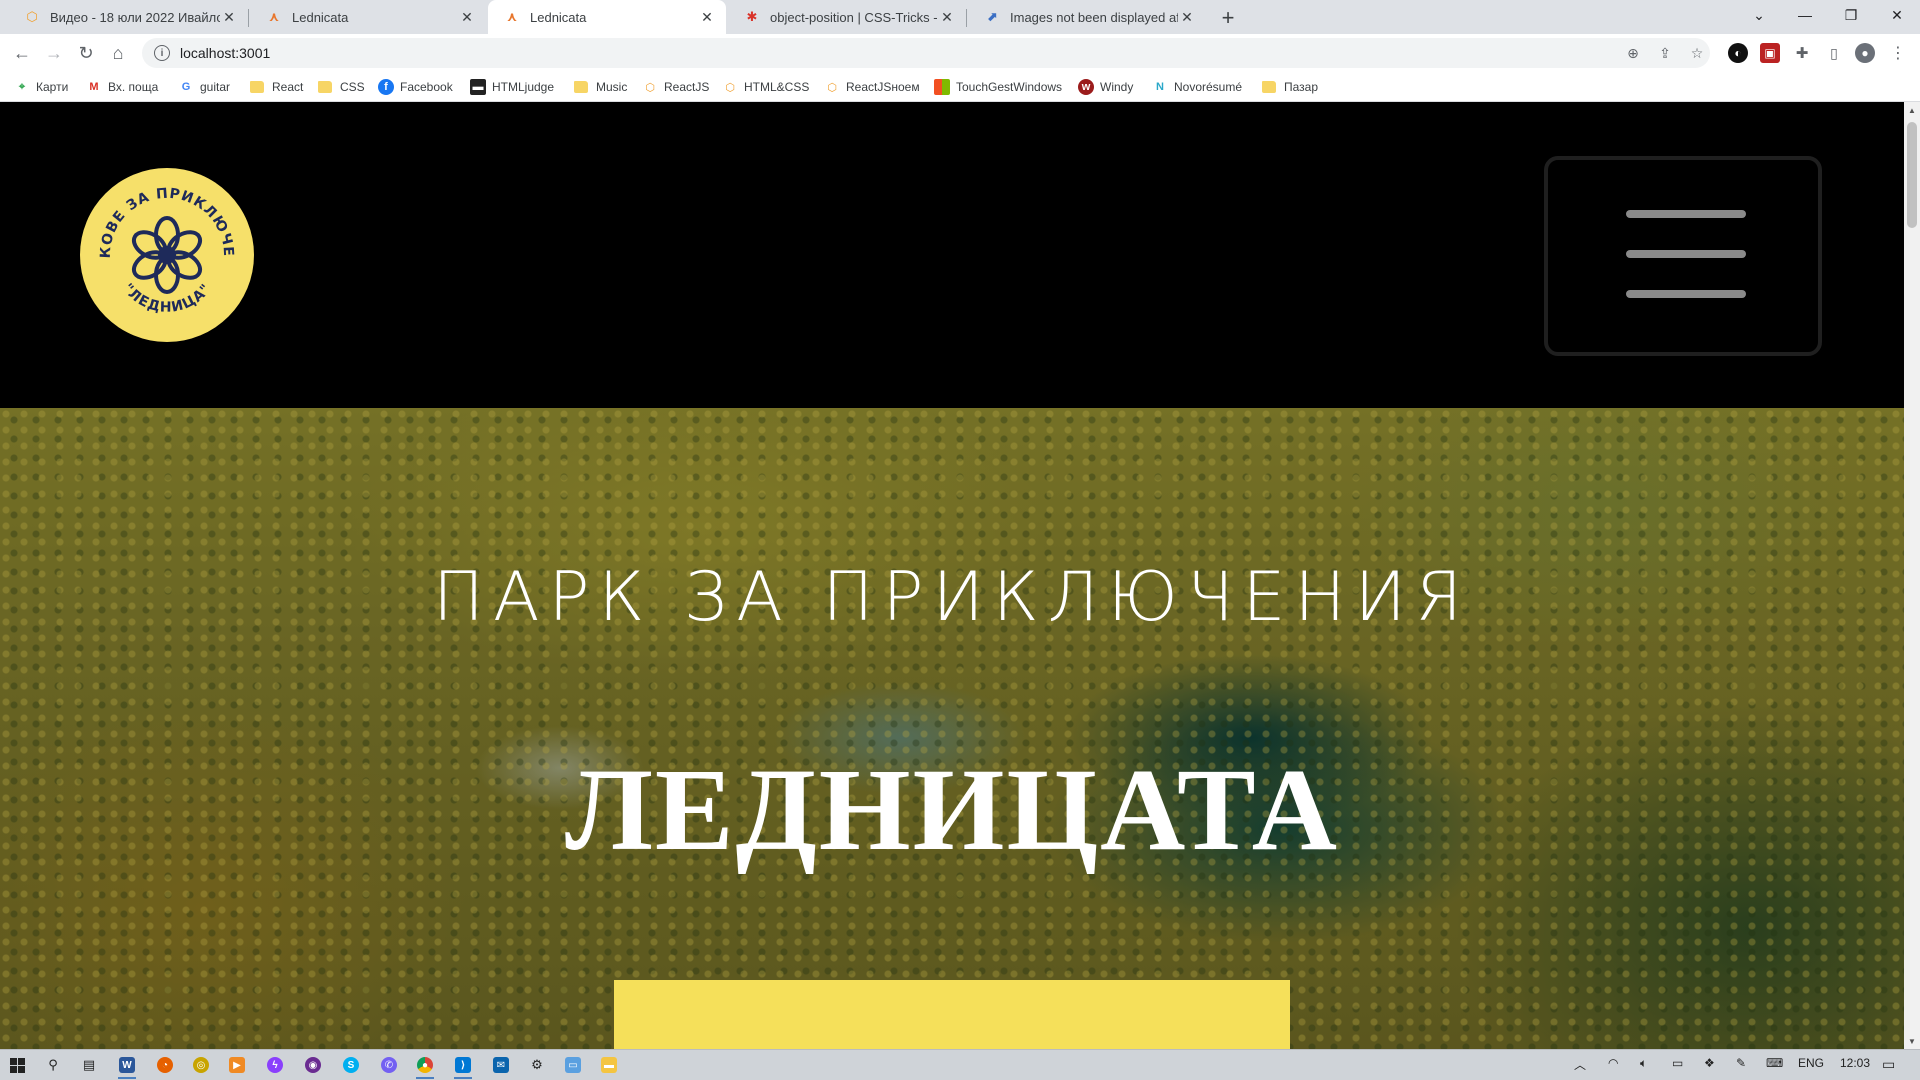  What do you see at coordinates (512, 87) in the screenshot?
I see `bookmark-htmljudge: ▬ HTMLjudge` at bounding box center [512, 87].